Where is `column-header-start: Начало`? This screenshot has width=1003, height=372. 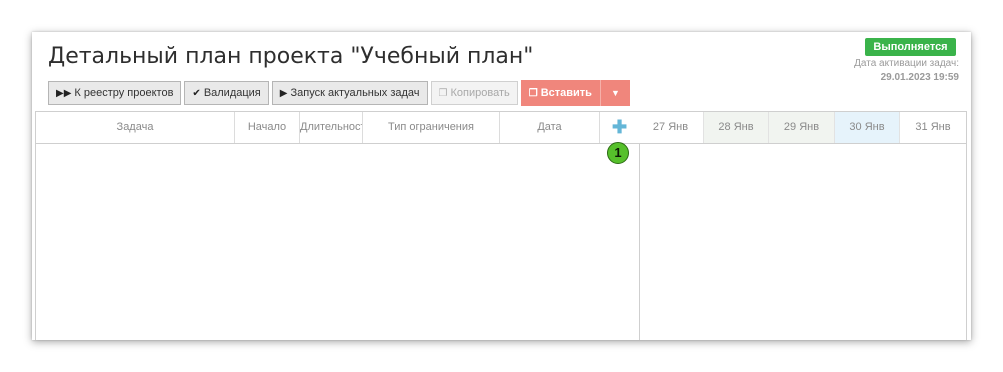
column-header-start: Начало is located at coordinates (267, 127).